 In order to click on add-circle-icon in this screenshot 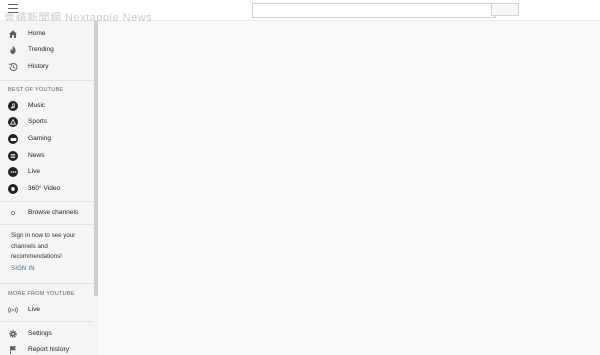, I will do `click(13, 213)`.